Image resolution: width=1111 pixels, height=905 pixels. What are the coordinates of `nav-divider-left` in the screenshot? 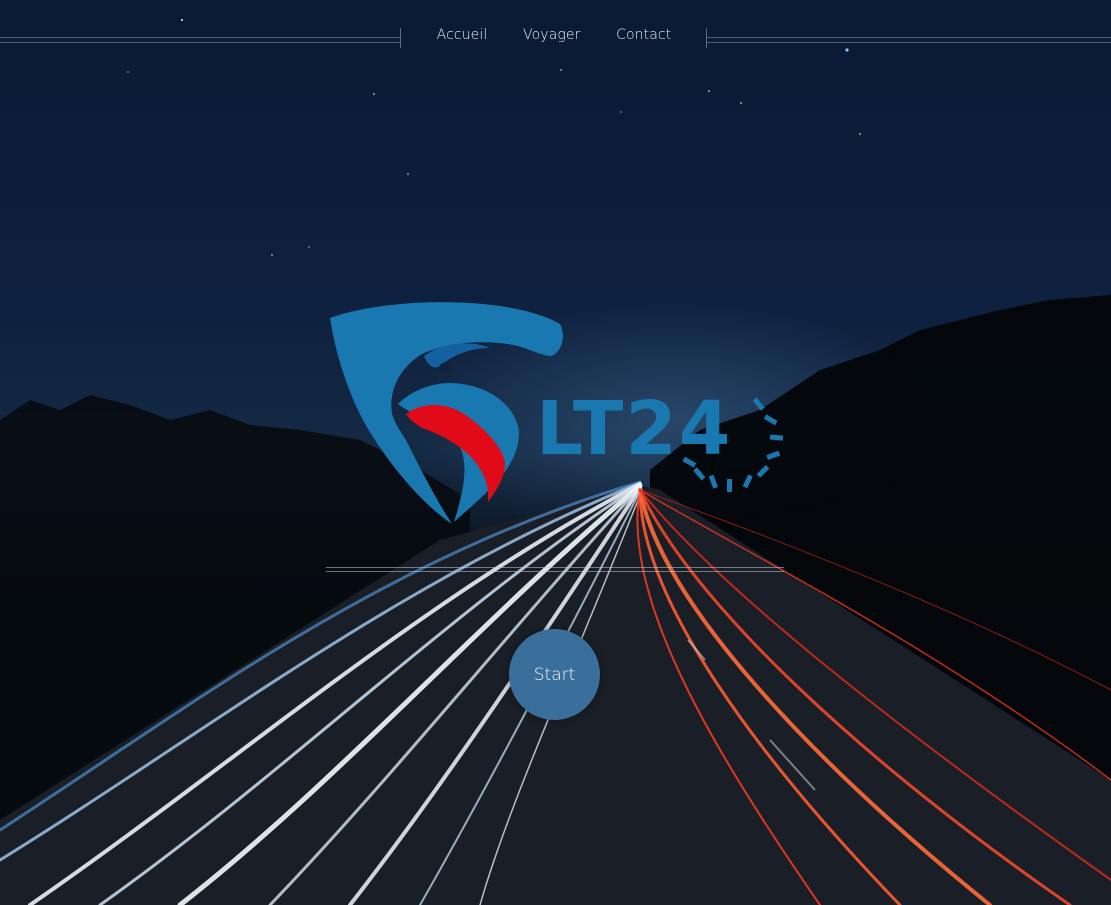 It's located at (200, 40).